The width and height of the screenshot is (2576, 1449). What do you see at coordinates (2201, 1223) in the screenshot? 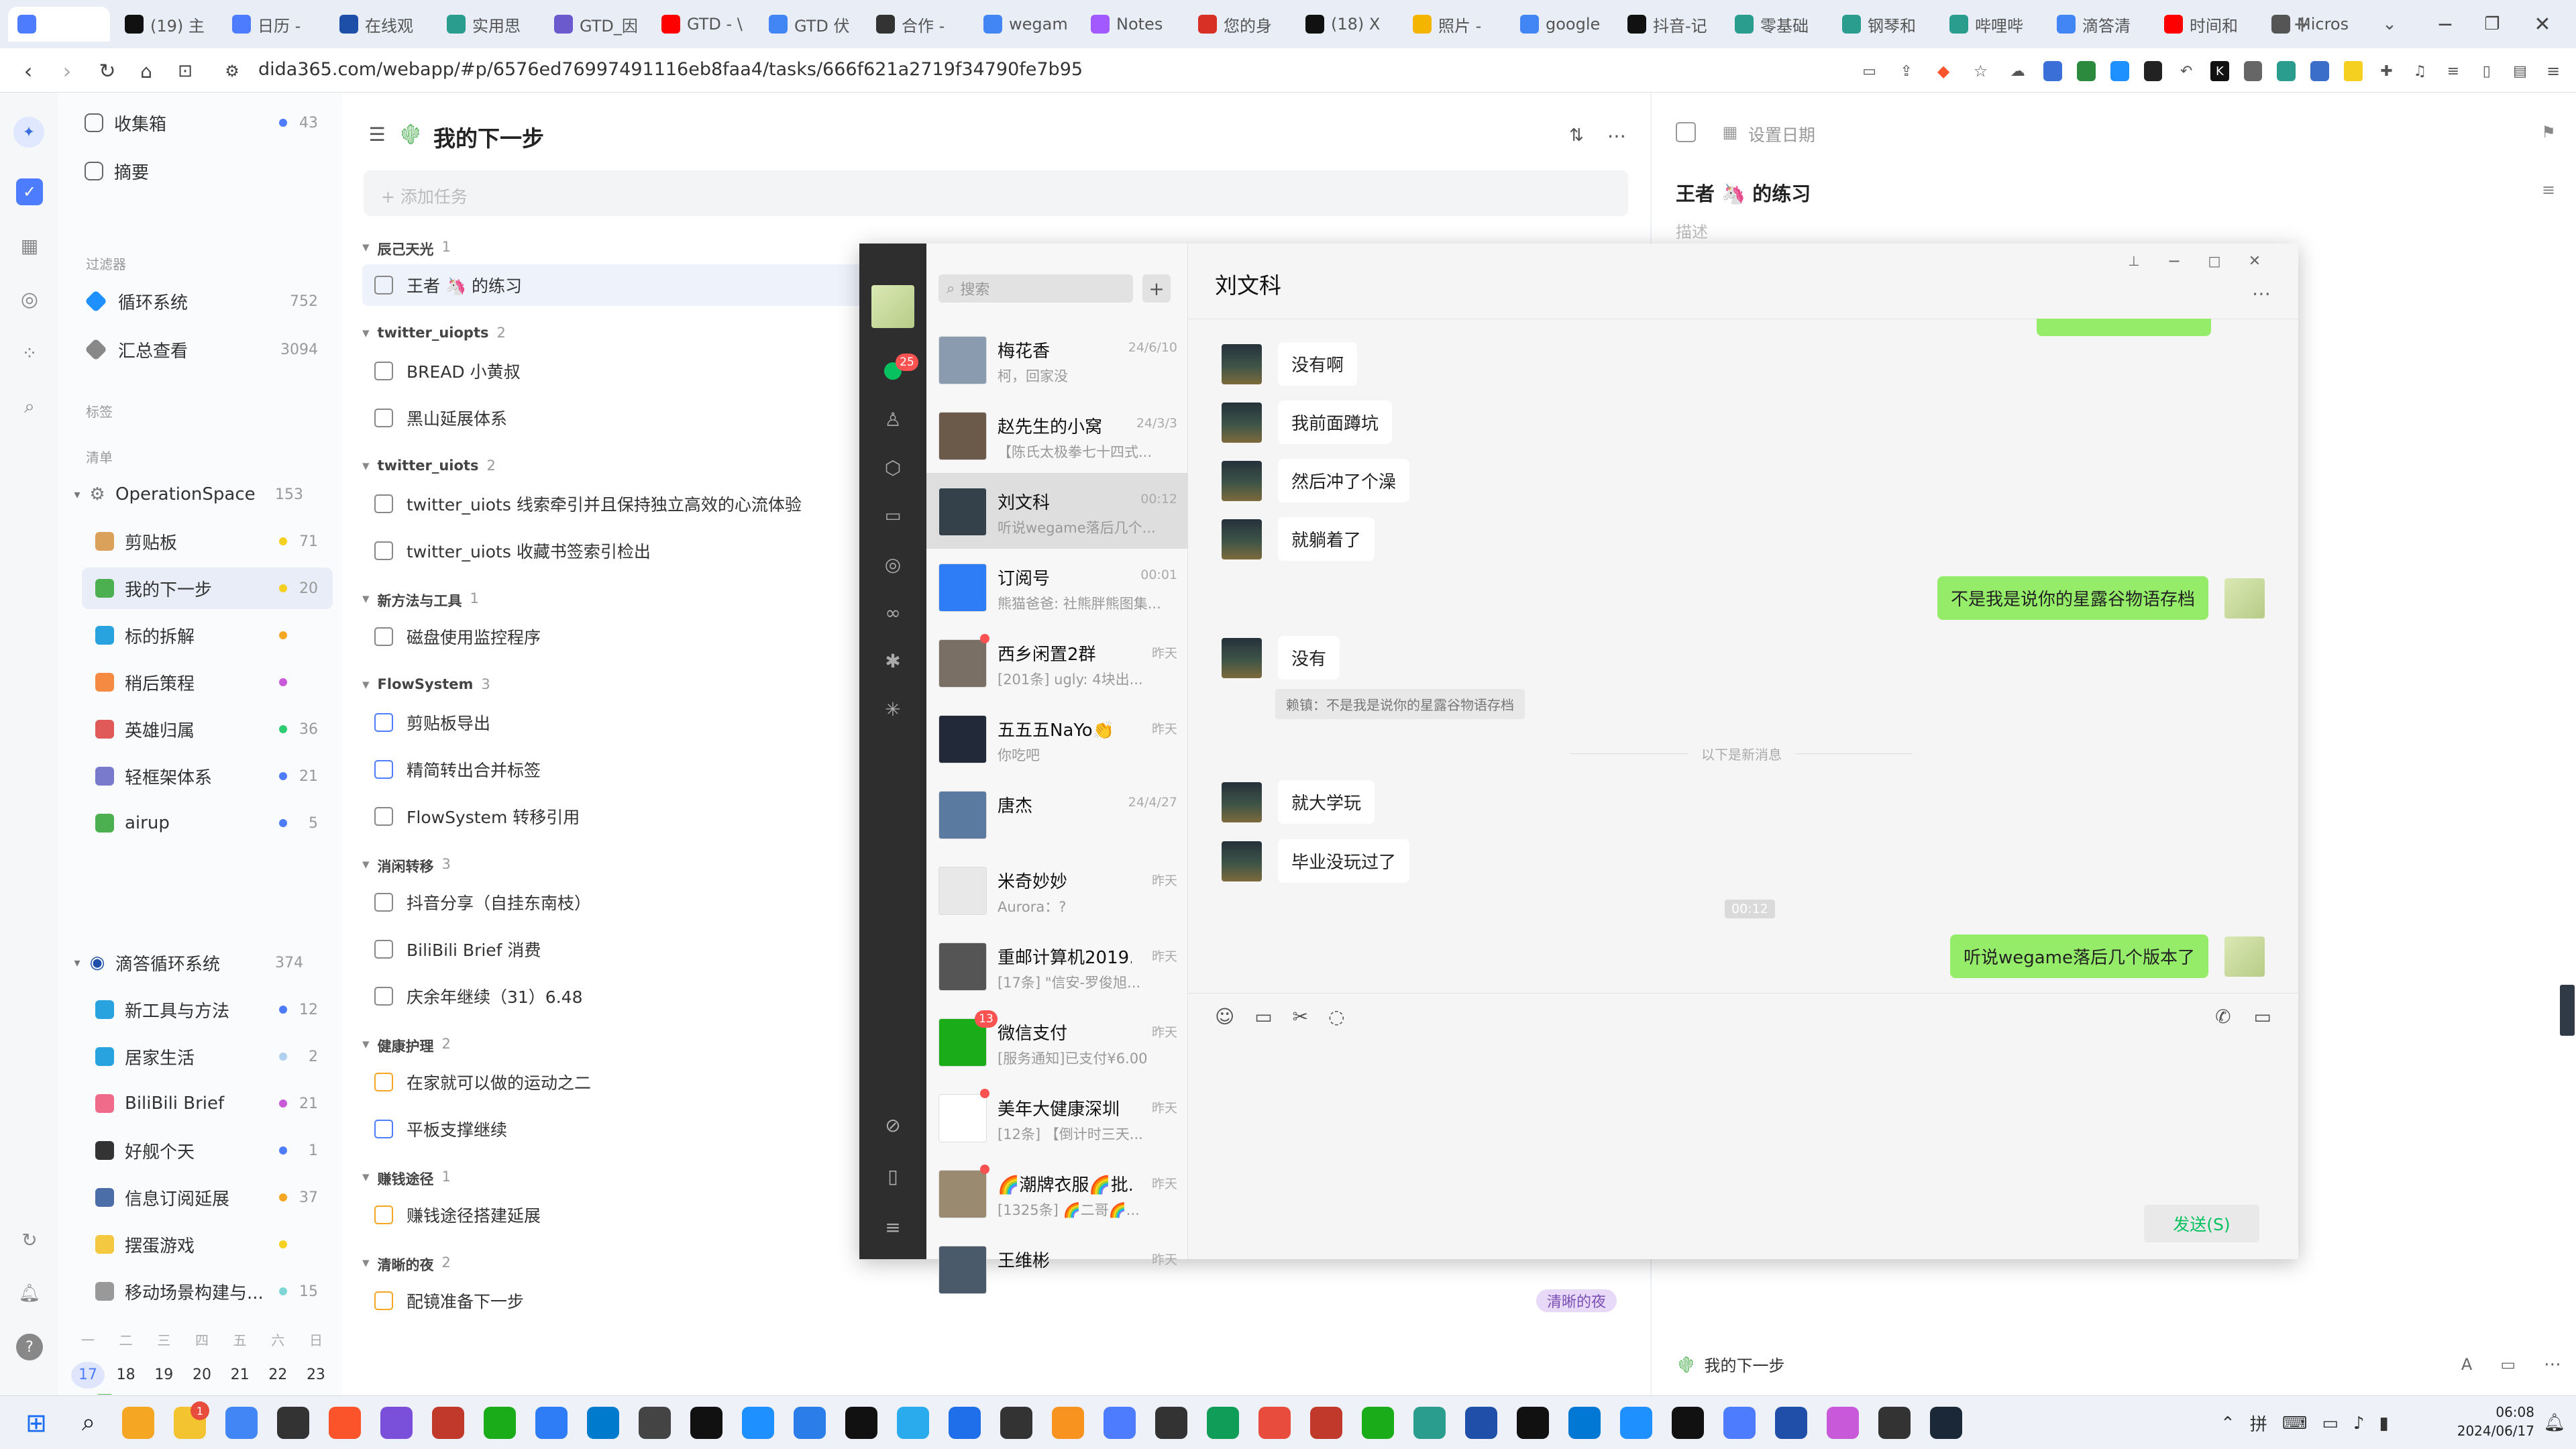
I see `send-button: 发送(S)` at bounding box center [2201, 1223].